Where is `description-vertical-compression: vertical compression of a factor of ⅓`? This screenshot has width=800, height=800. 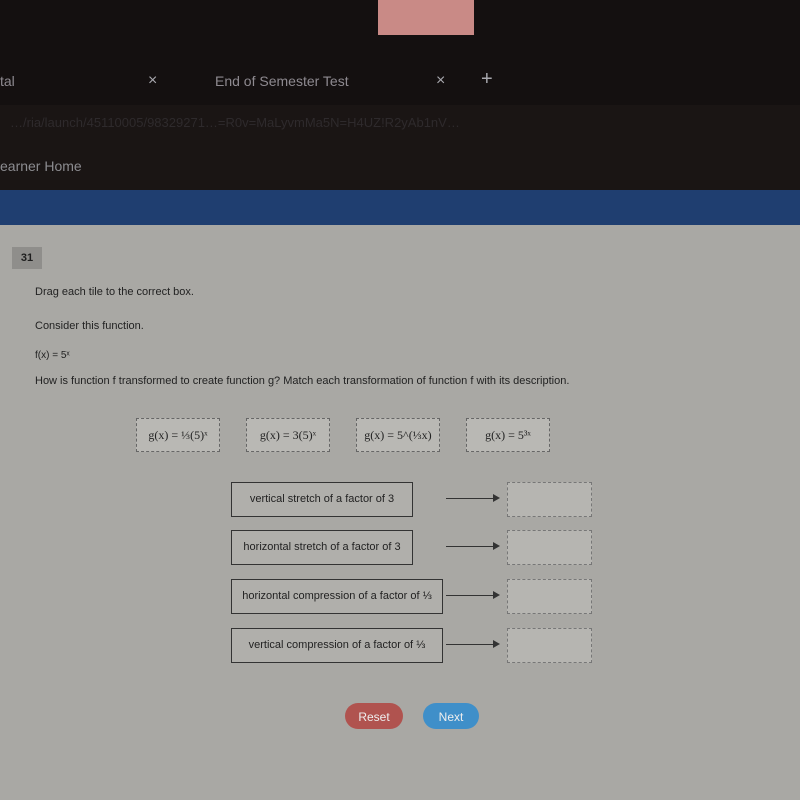
description-vertical-compression: vertical compression of a factor of ⅓ is located at coordinates (337, 645).